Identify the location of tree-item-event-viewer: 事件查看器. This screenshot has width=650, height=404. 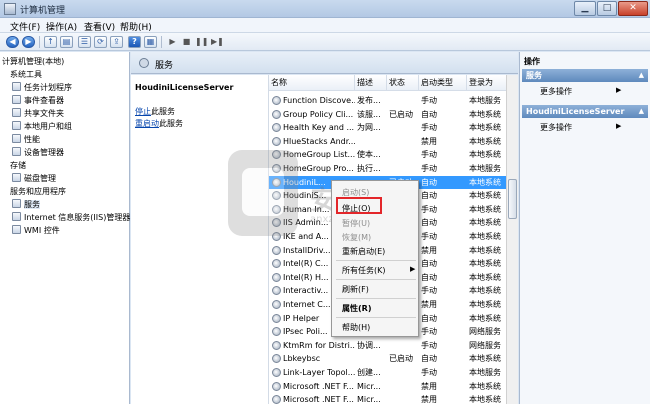
(38, 101).